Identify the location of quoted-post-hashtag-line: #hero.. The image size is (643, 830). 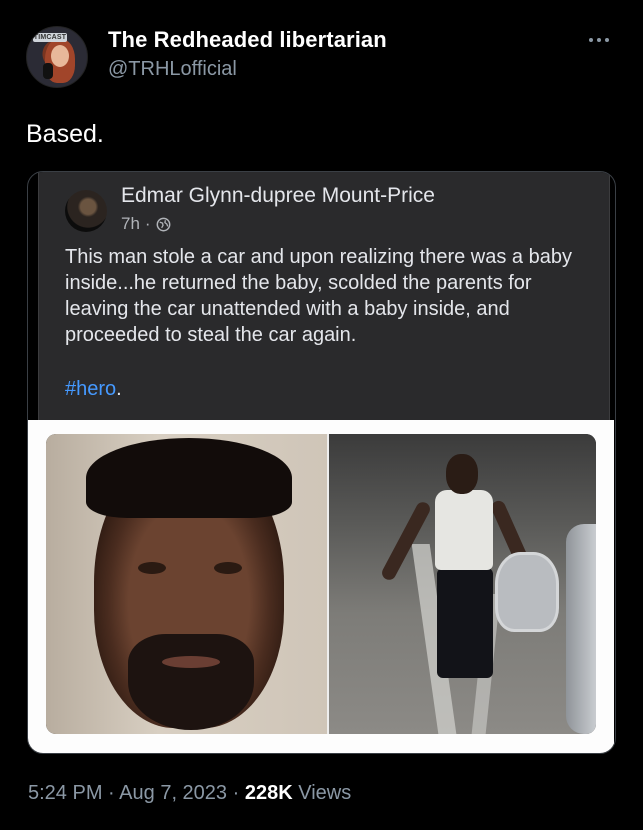
(93, 389).